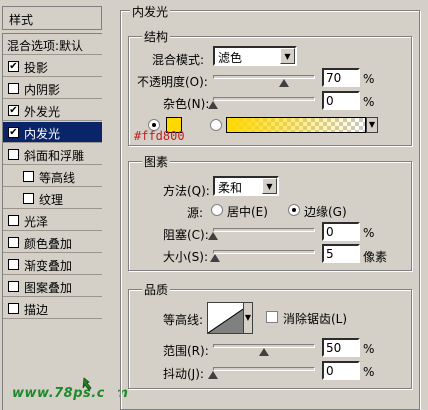 Image resolution: width=428 pixels, height=410 pixels. What do you see at coordinates (36, 68) in the screenshot?
I see `style-item-label: 投影` at bounding box center [36, 68].